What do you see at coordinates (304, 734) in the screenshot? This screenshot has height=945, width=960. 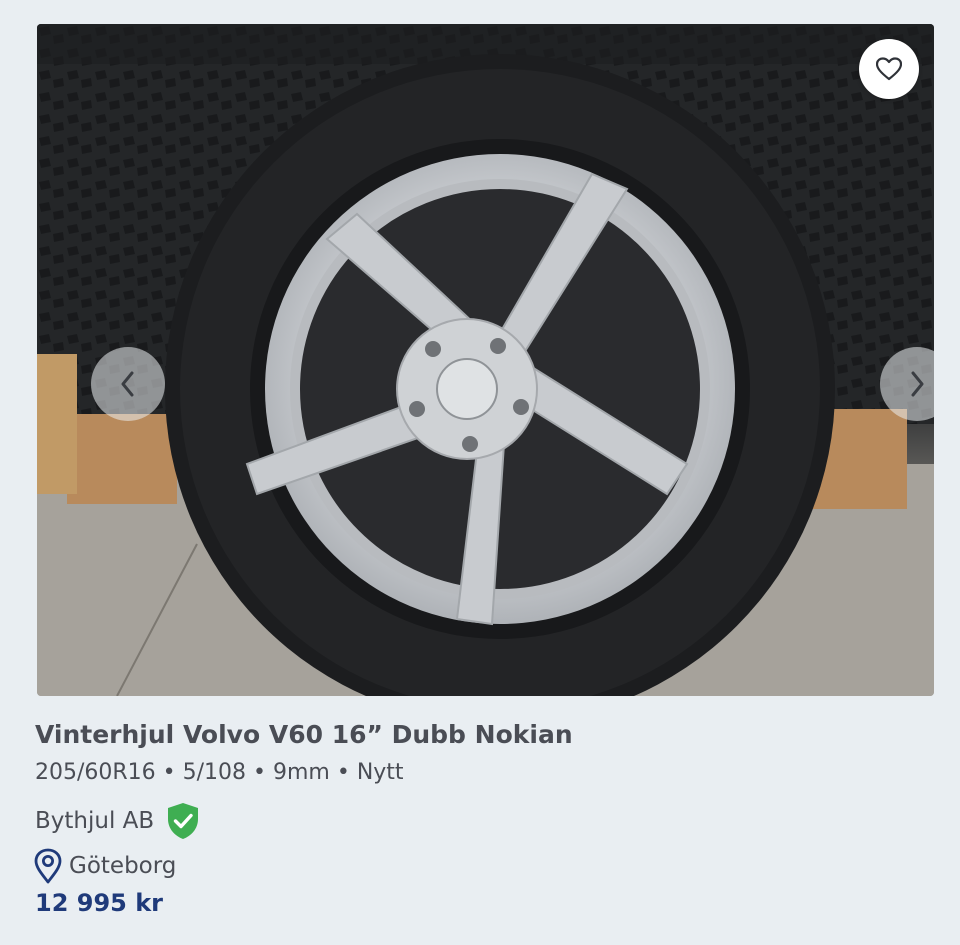 I see `listing-title: Vinterhjul Volvo V60 16” Dubb Nokian` at bounding box center [304, 734].